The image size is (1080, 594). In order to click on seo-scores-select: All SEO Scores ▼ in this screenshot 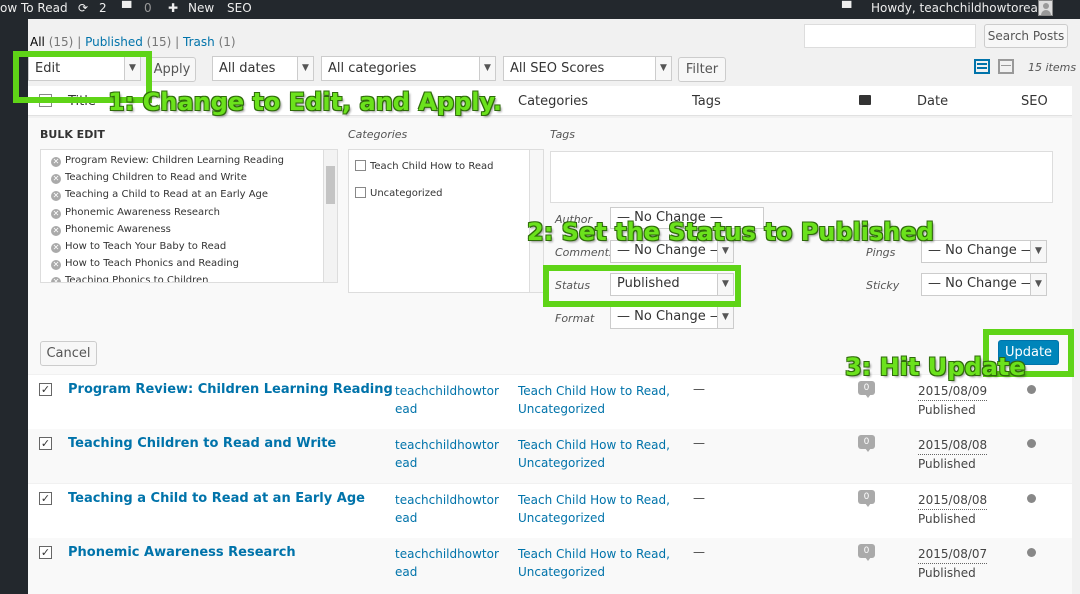, I will do `click(587, 68)`.